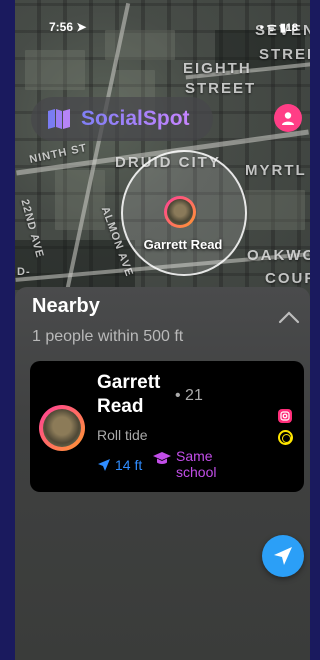 The image size is (320, 660). I want to click on avatar-image, so click(62, 428).